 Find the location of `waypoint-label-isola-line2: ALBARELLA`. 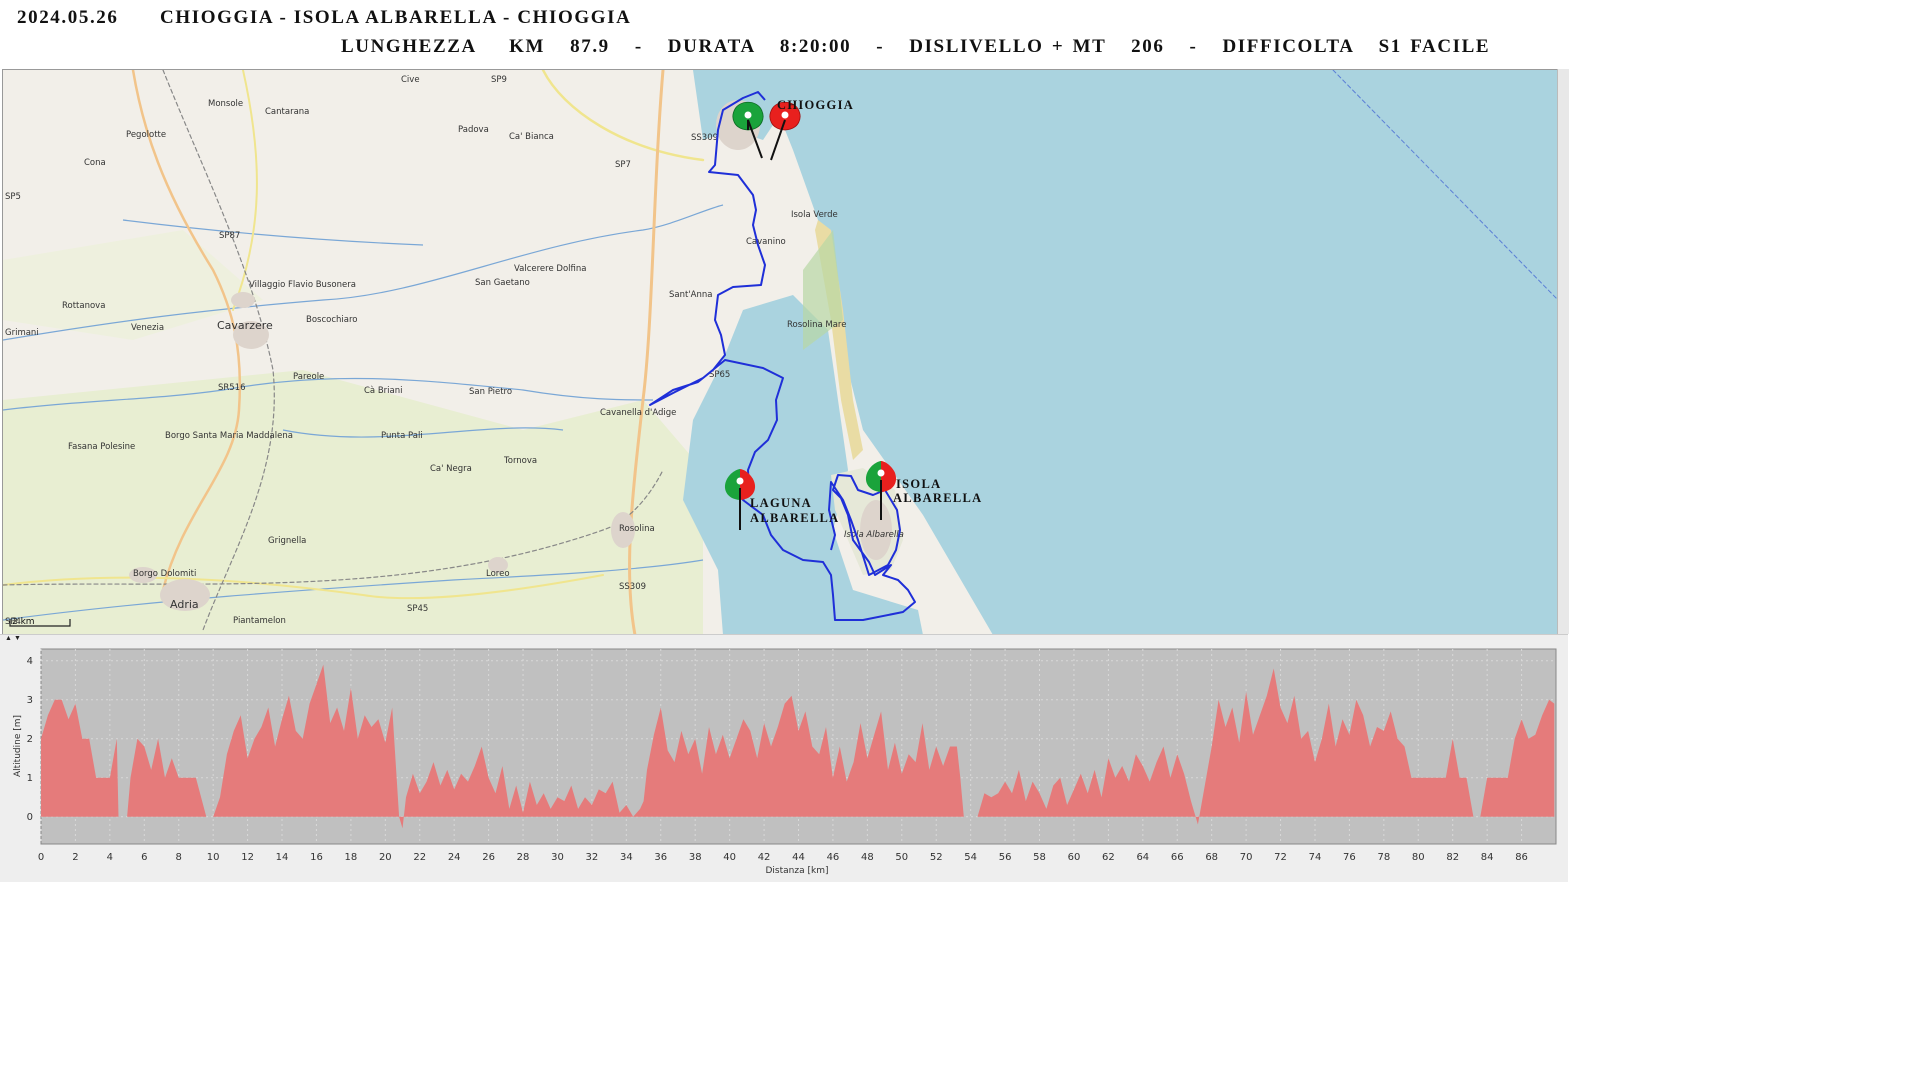

waypoint-label-isola-line2: ALBARELLA is located at coordinates (938, 498).